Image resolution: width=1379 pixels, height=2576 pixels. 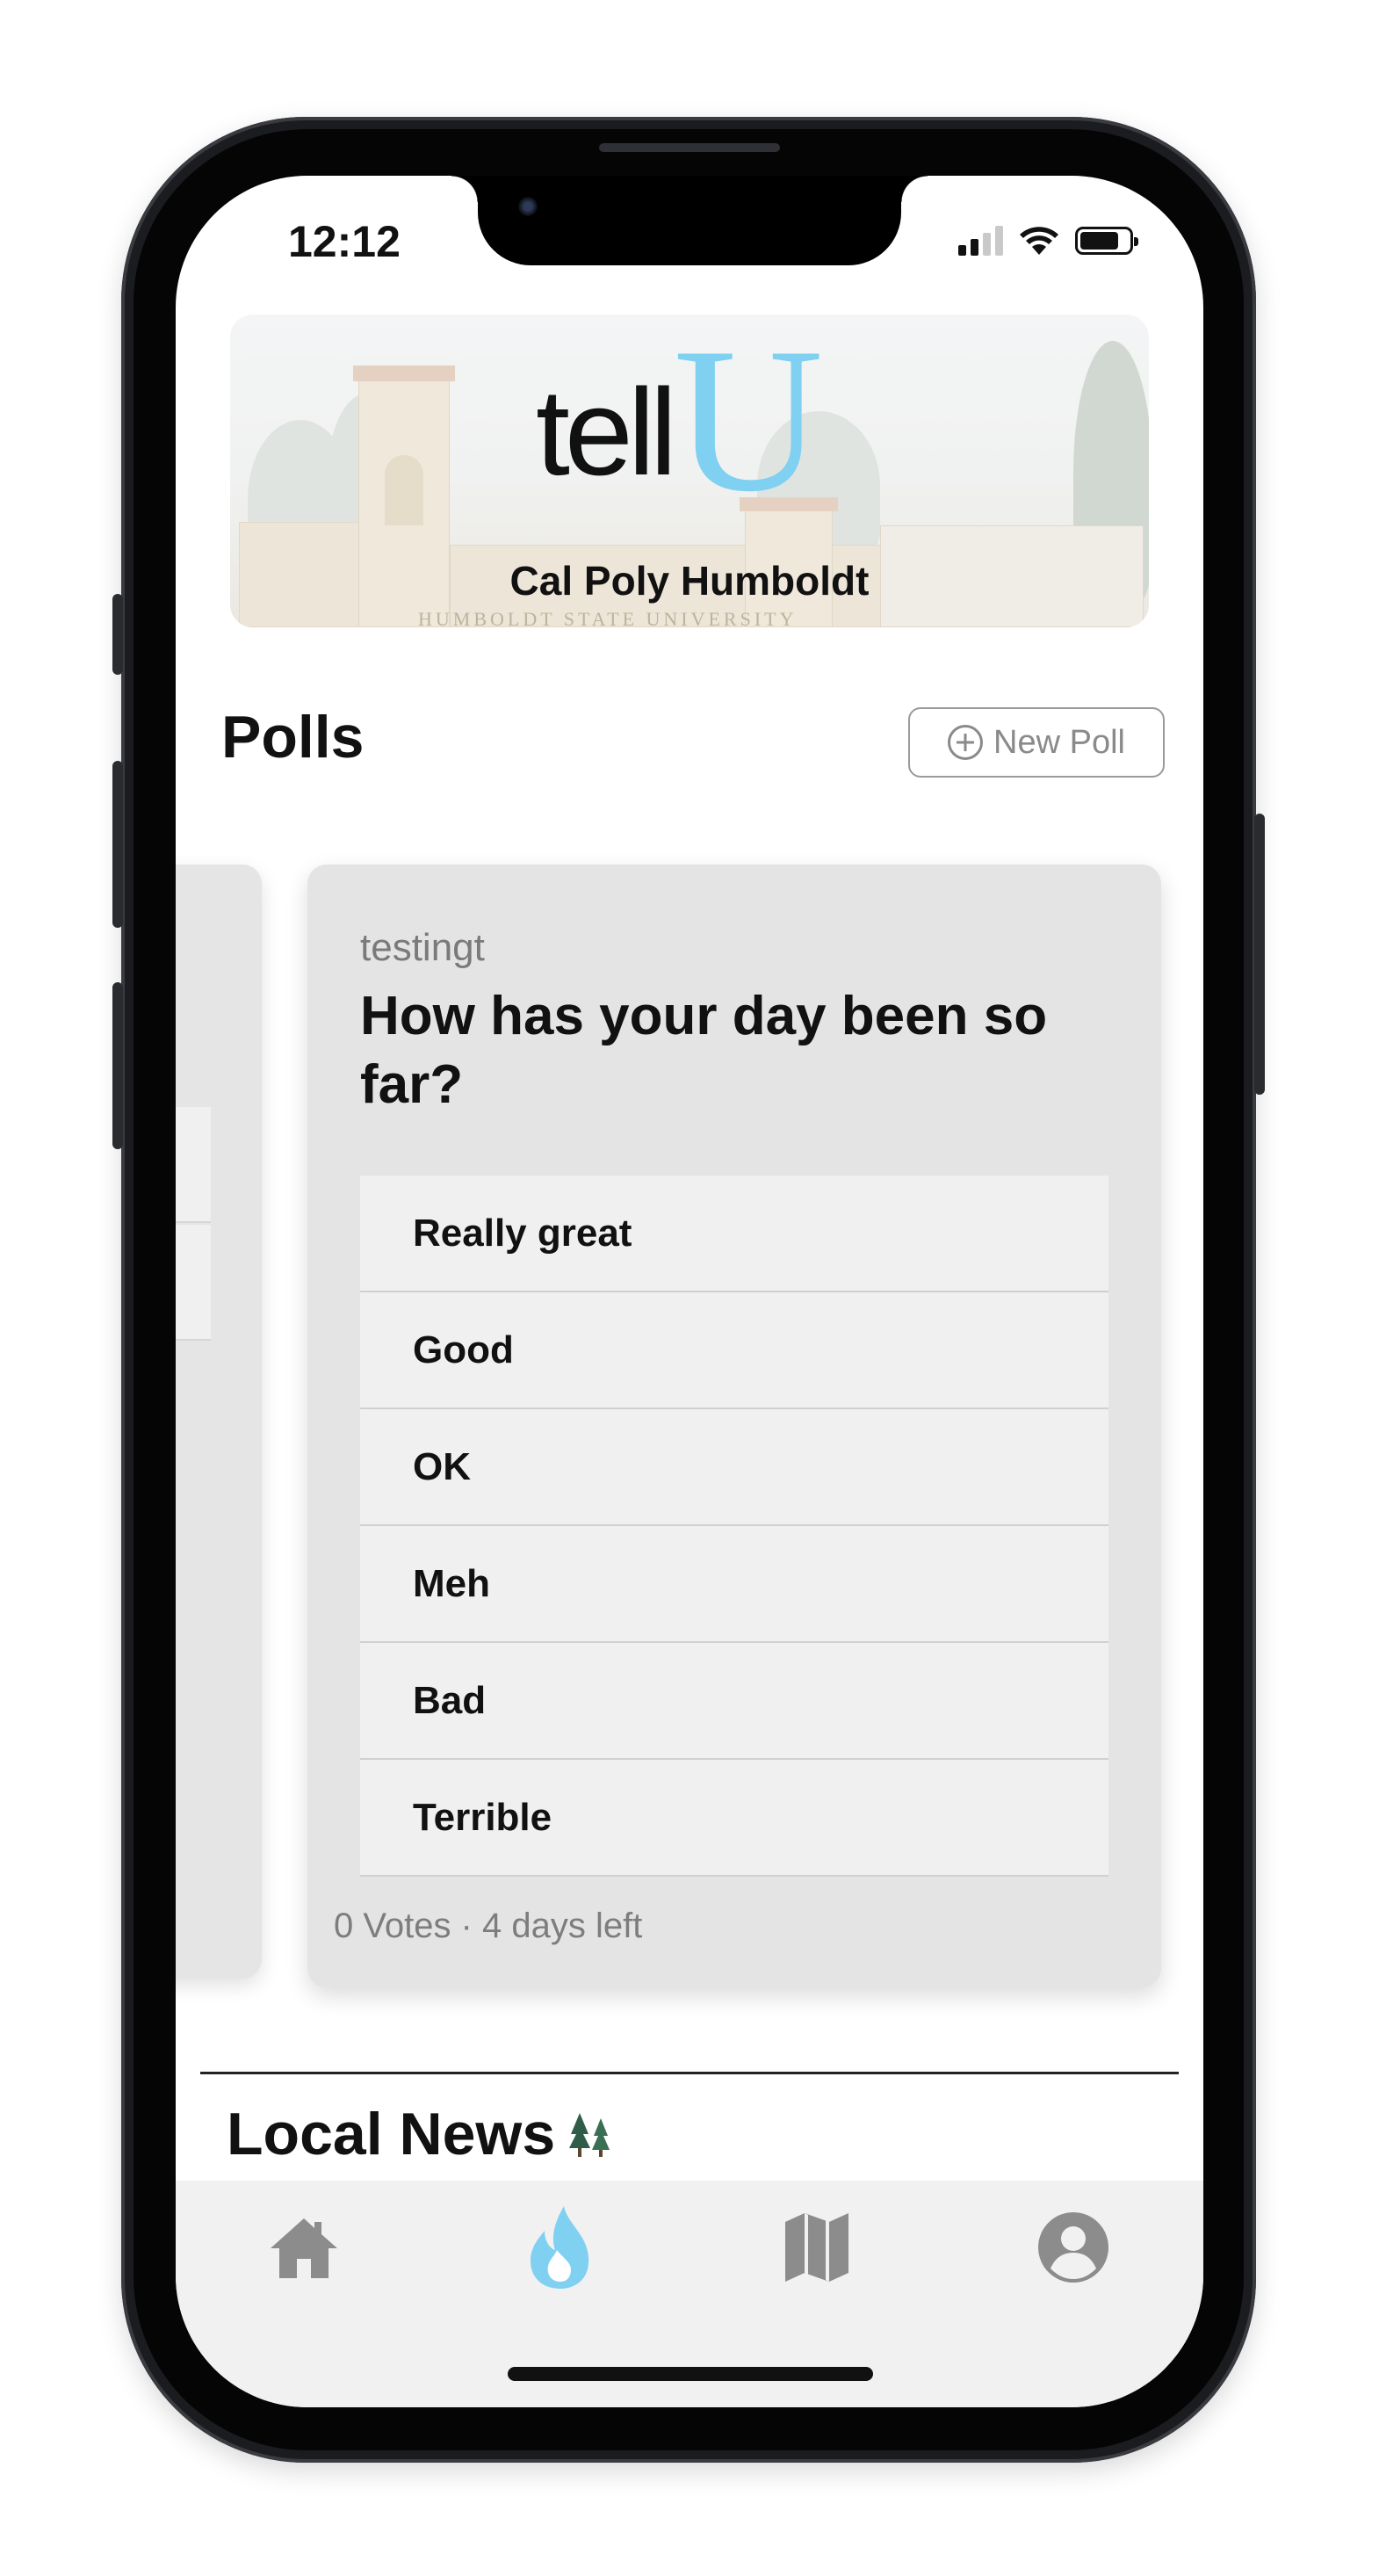 I want to click on poll-option: Really great, so click(x=734, y=1234).